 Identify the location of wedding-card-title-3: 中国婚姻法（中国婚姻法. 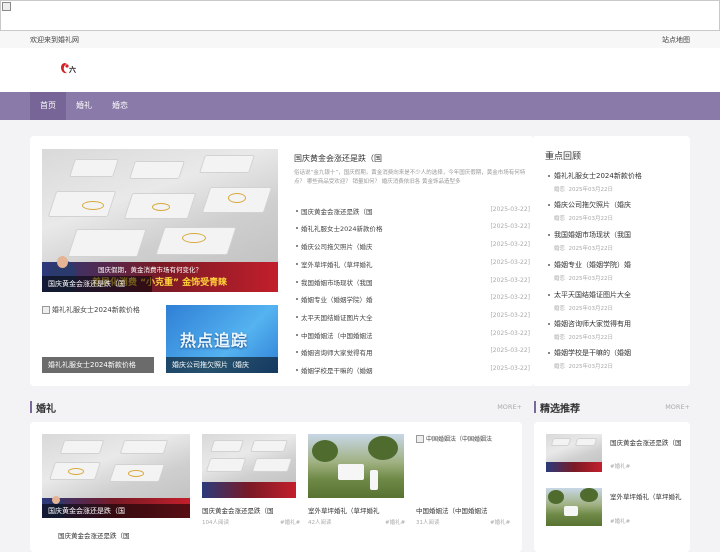
(452, 510).